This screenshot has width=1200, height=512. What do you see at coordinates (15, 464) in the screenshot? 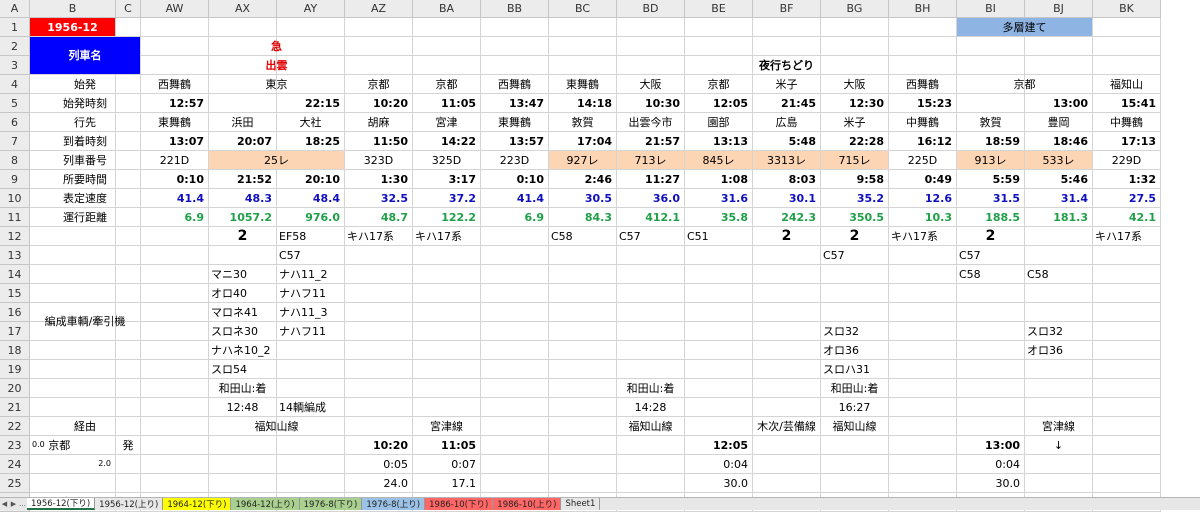
I see `row-header-24: 24` at bounding box center [15, 464].